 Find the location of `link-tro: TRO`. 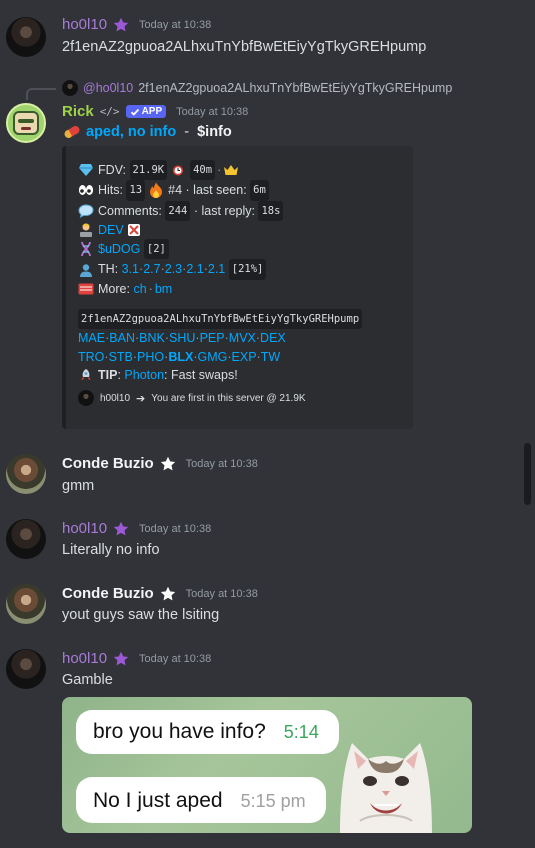

link-tro: TRO is located at coordinates (91, 357).